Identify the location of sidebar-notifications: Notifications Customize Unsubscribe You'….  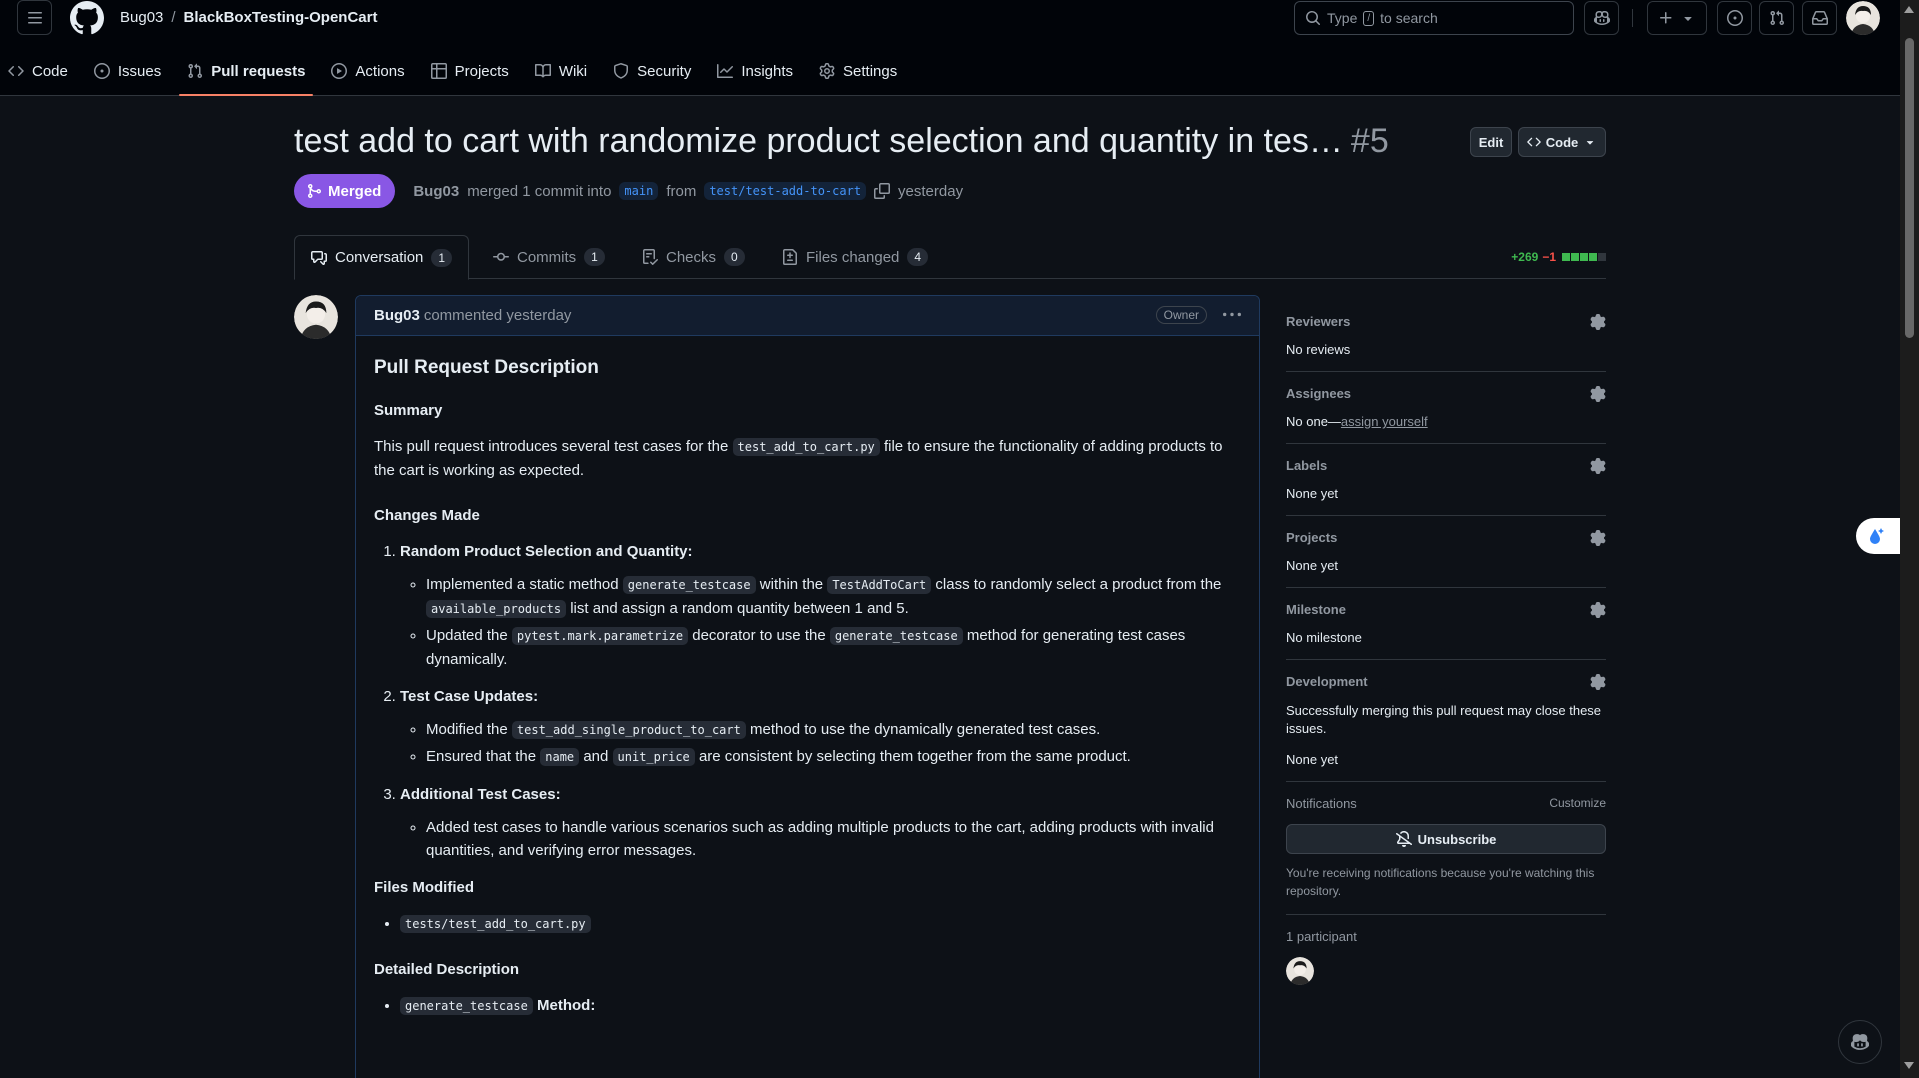
(1446, 848).